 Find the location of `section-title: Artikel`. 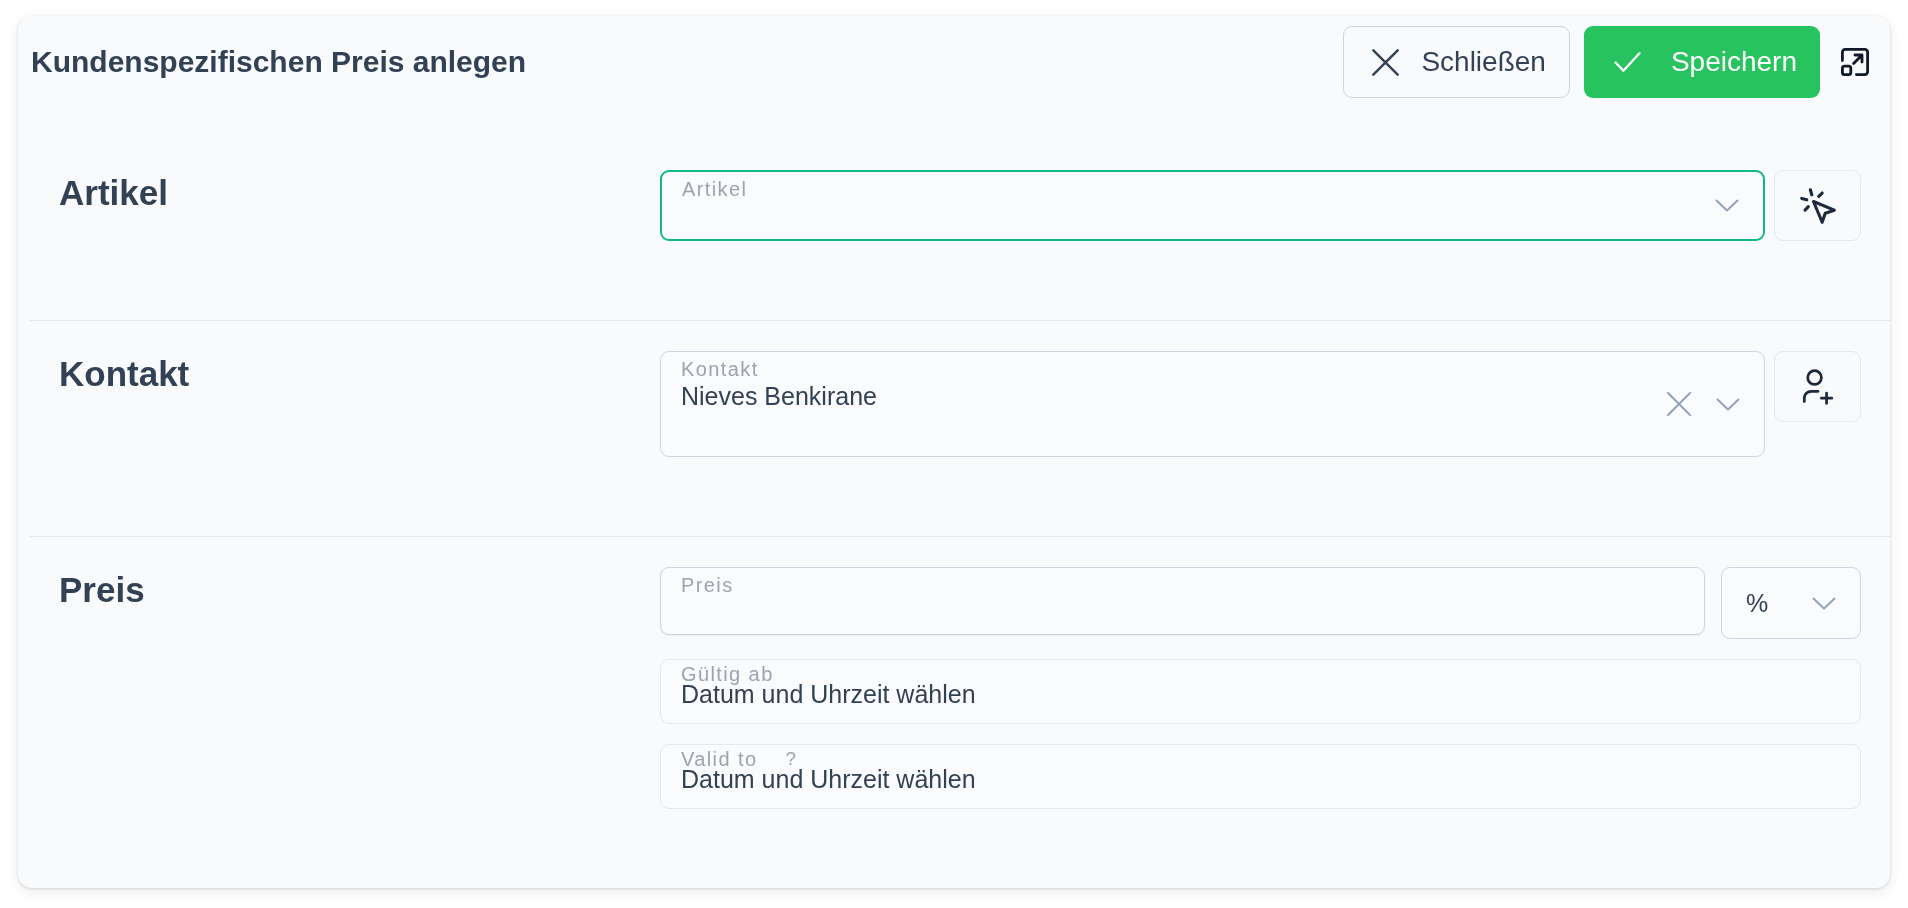

section-title: Artikel is located at coordinates (113, 193).